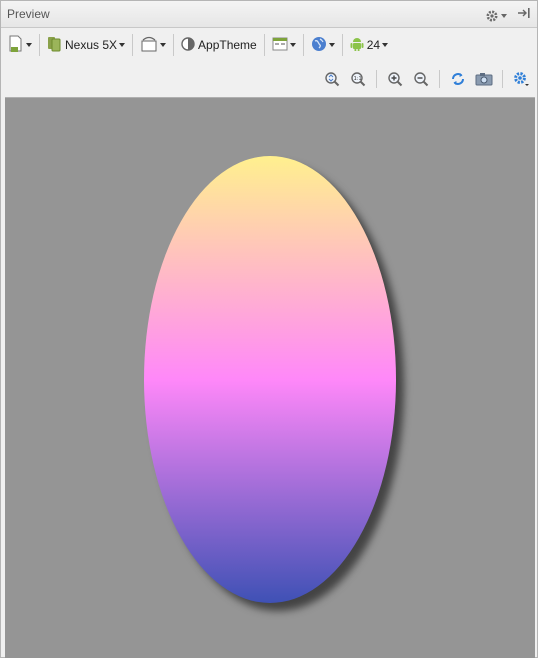 The image size is (538, 658). I want to click on locale-selector, so click(323, 45).